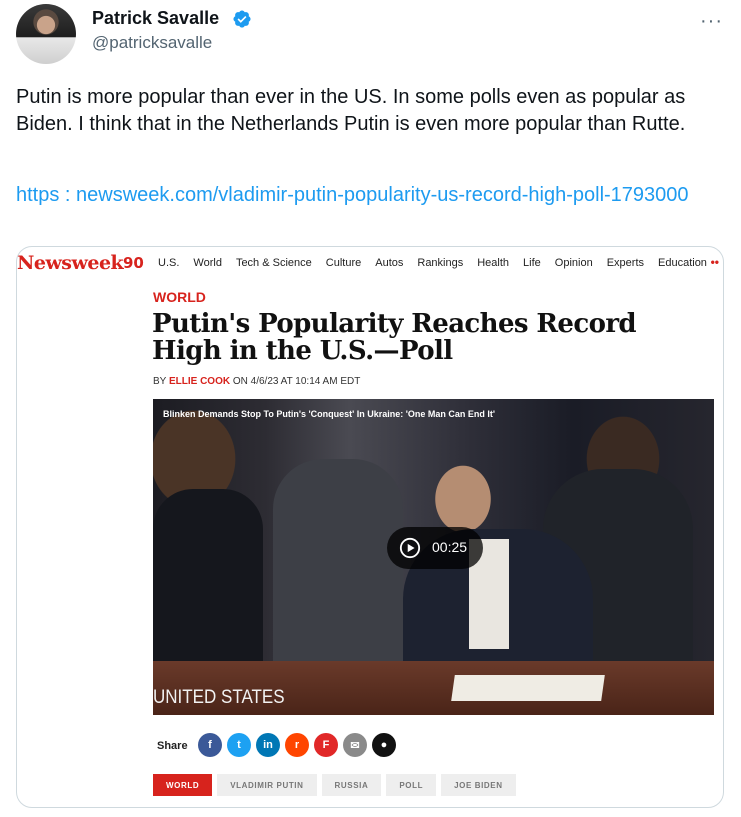  Describe the element at coordinates (389, 263) in the screenshot. I see `nav-item-autos: Autos` at that location.